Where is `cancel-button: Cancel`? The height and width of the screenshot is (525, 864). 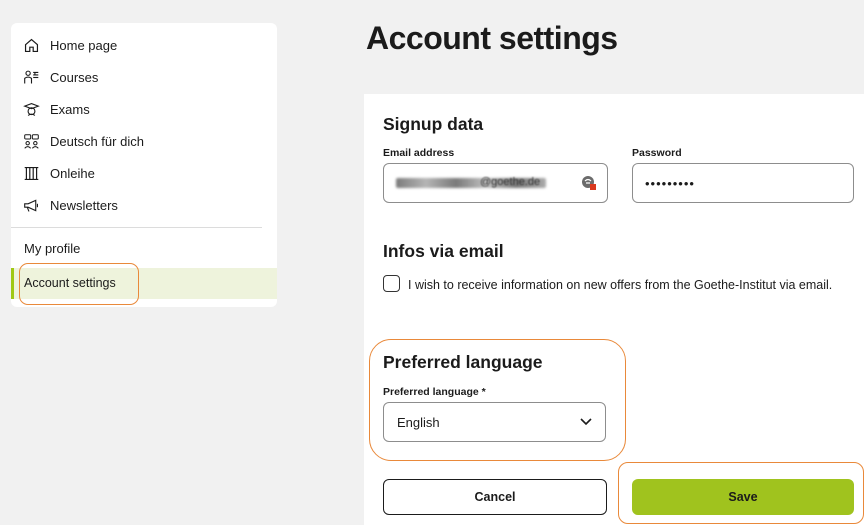 cancel-button: Cancel is located at coordinates (495, 497).